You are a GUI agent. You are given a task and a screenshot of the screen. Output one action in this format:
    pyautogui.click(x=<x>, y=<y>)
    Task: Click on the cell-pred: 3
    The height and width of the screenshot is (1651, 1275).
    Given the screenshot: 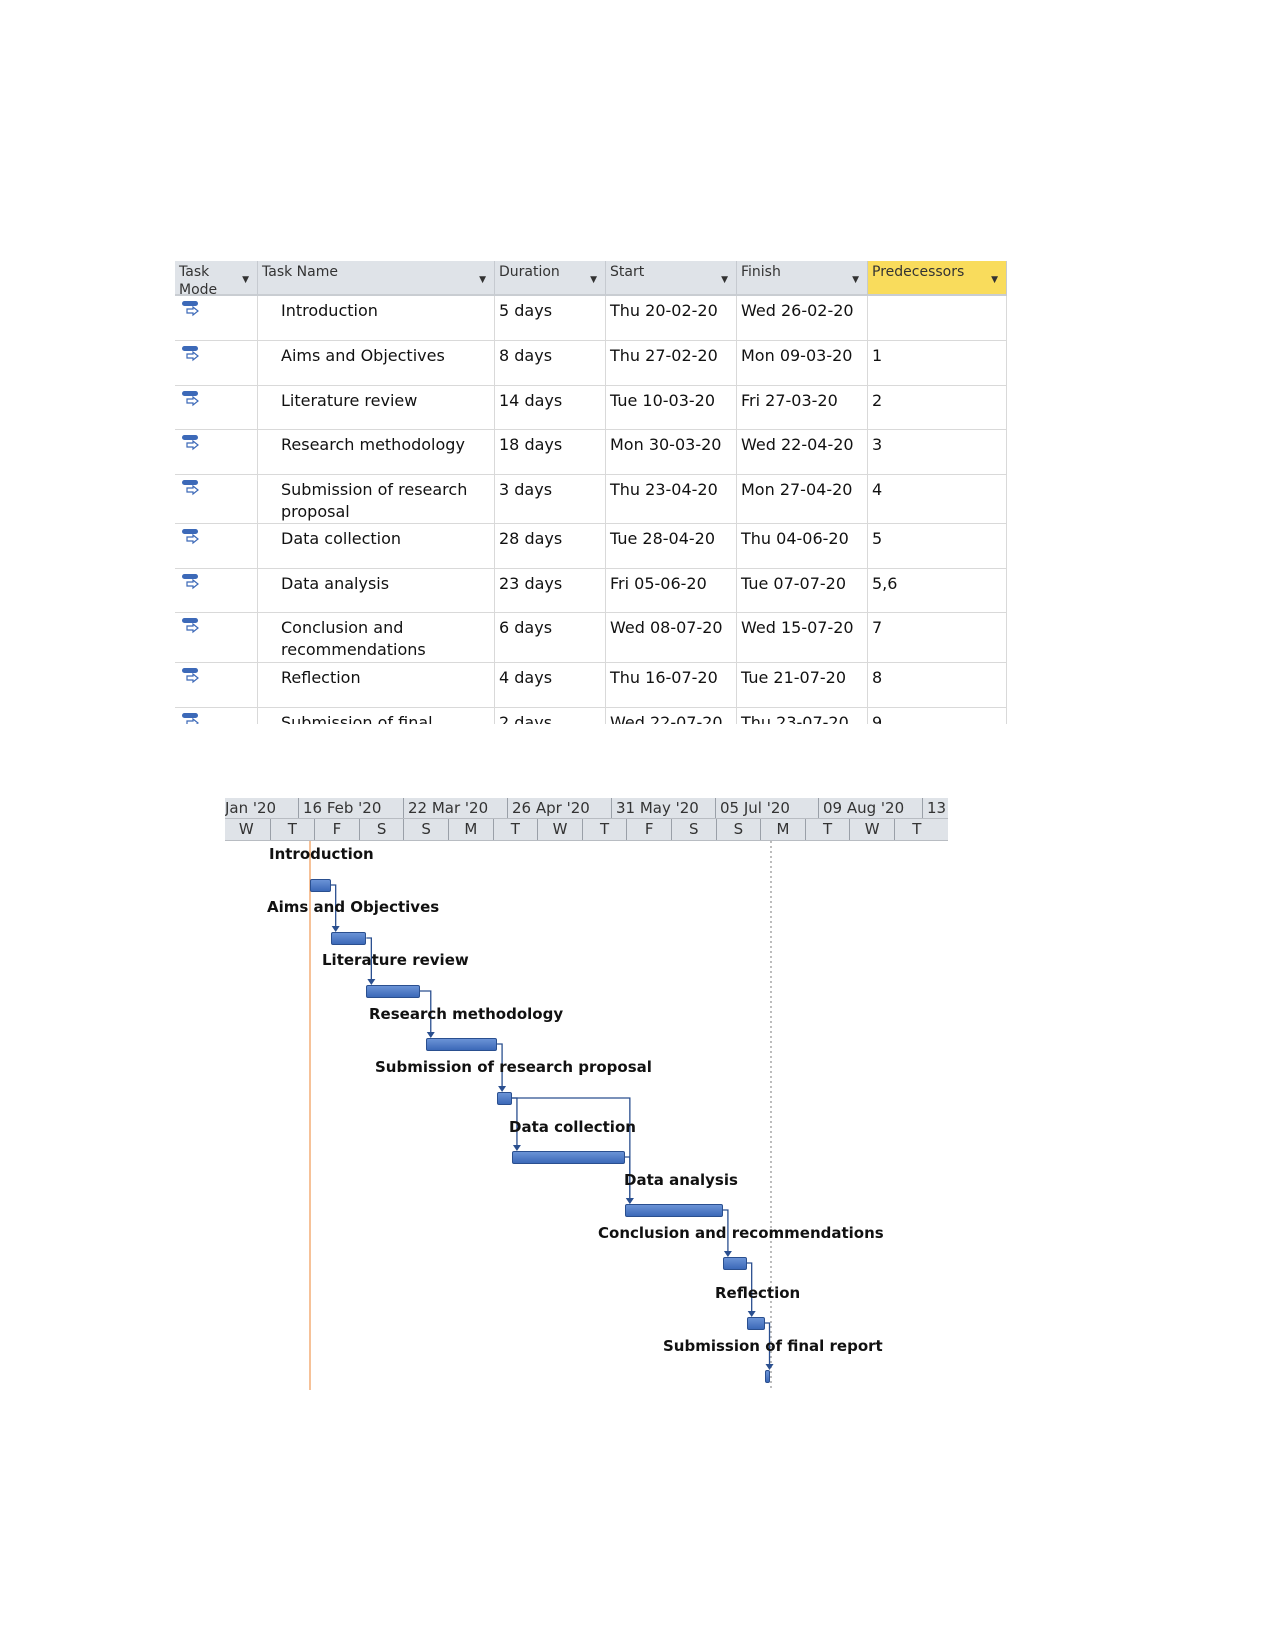 What is the action you would take?
    pyautogui.click(x=937, y=452)
    